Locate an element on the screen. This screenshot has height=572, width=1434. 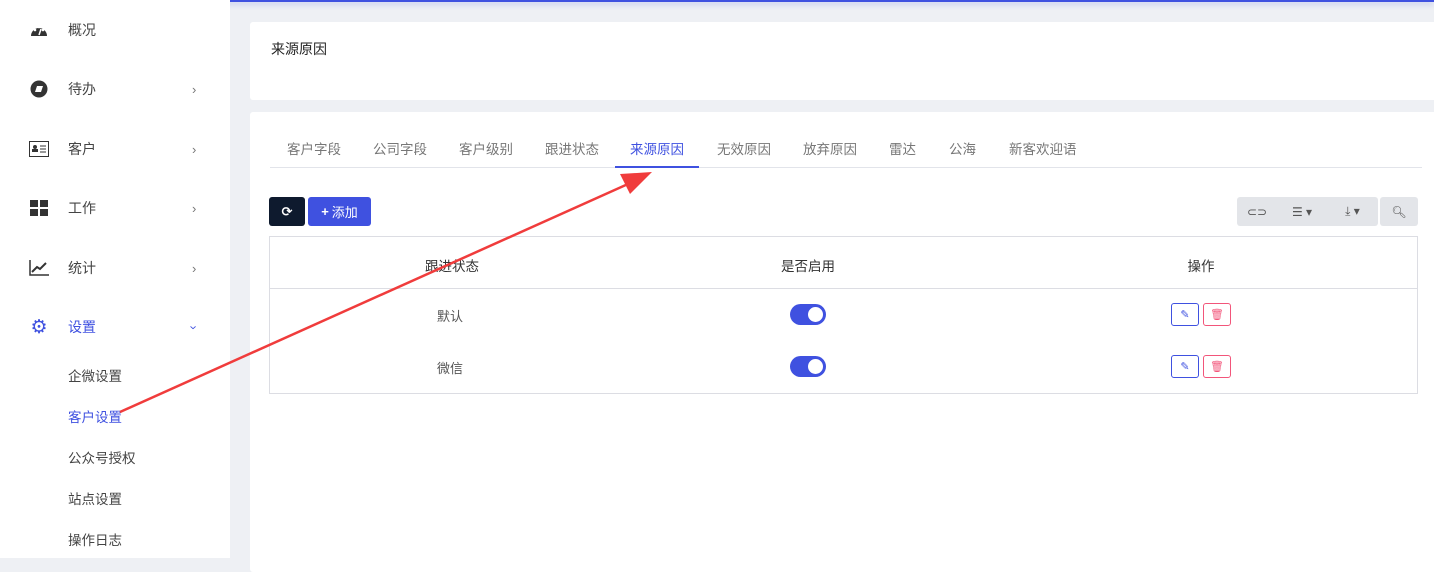
sidebar-item-statistics: 统计 › is located at coordinates (115, 268).